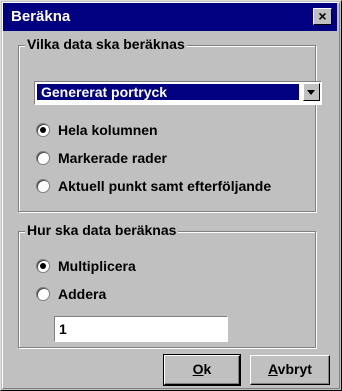 This screenshot has height=391, width=342. What do you see at coordinates (102, 230) in the screenshot?
I see `calc-method-group-legend: Hur ska data beräknas` at bounding box center [102, 230].